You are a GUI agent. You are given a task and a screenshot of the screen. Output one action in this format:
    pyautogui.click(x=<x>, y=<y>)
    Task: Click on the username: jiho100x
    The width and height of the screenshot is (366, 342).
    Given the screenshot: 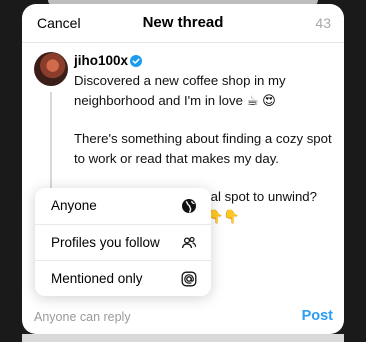 What is the action you would take?
    pyautogui.click(x=101, y=60)
    